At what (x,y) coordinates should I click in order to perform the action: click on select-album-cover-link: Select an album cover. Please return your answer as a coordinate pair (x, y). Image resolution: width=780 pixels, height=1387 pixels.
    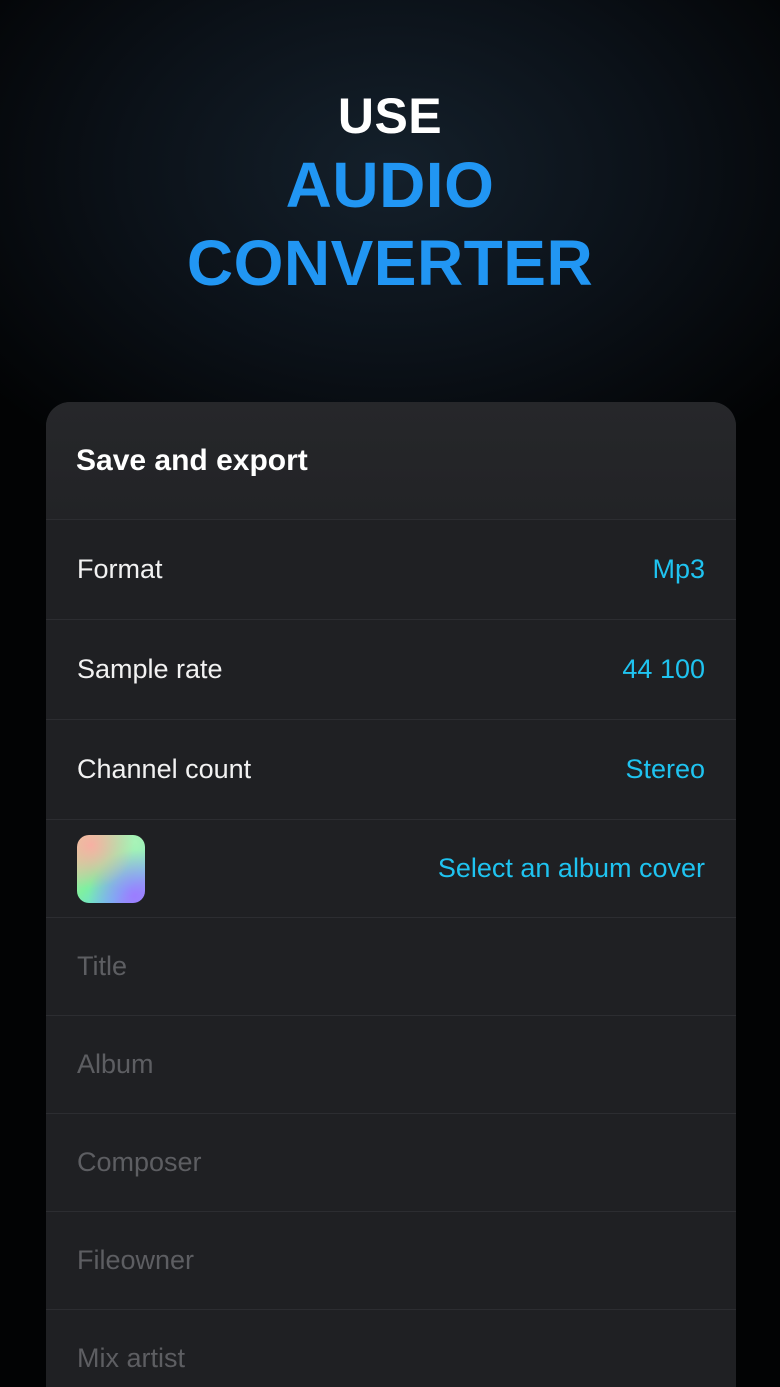
    Looking at the image, I should click on (571, 868).